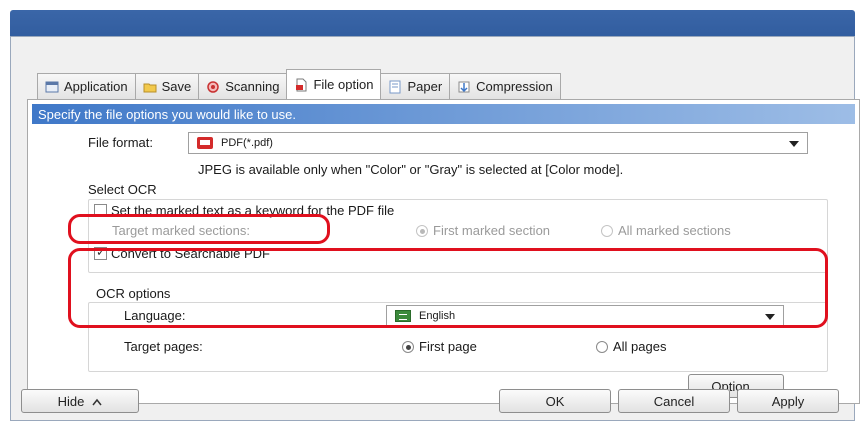 The width and height of the screenshot is (865, 427). I want to click on all-marked-sections-label: All marked sections, so click(674, 230).